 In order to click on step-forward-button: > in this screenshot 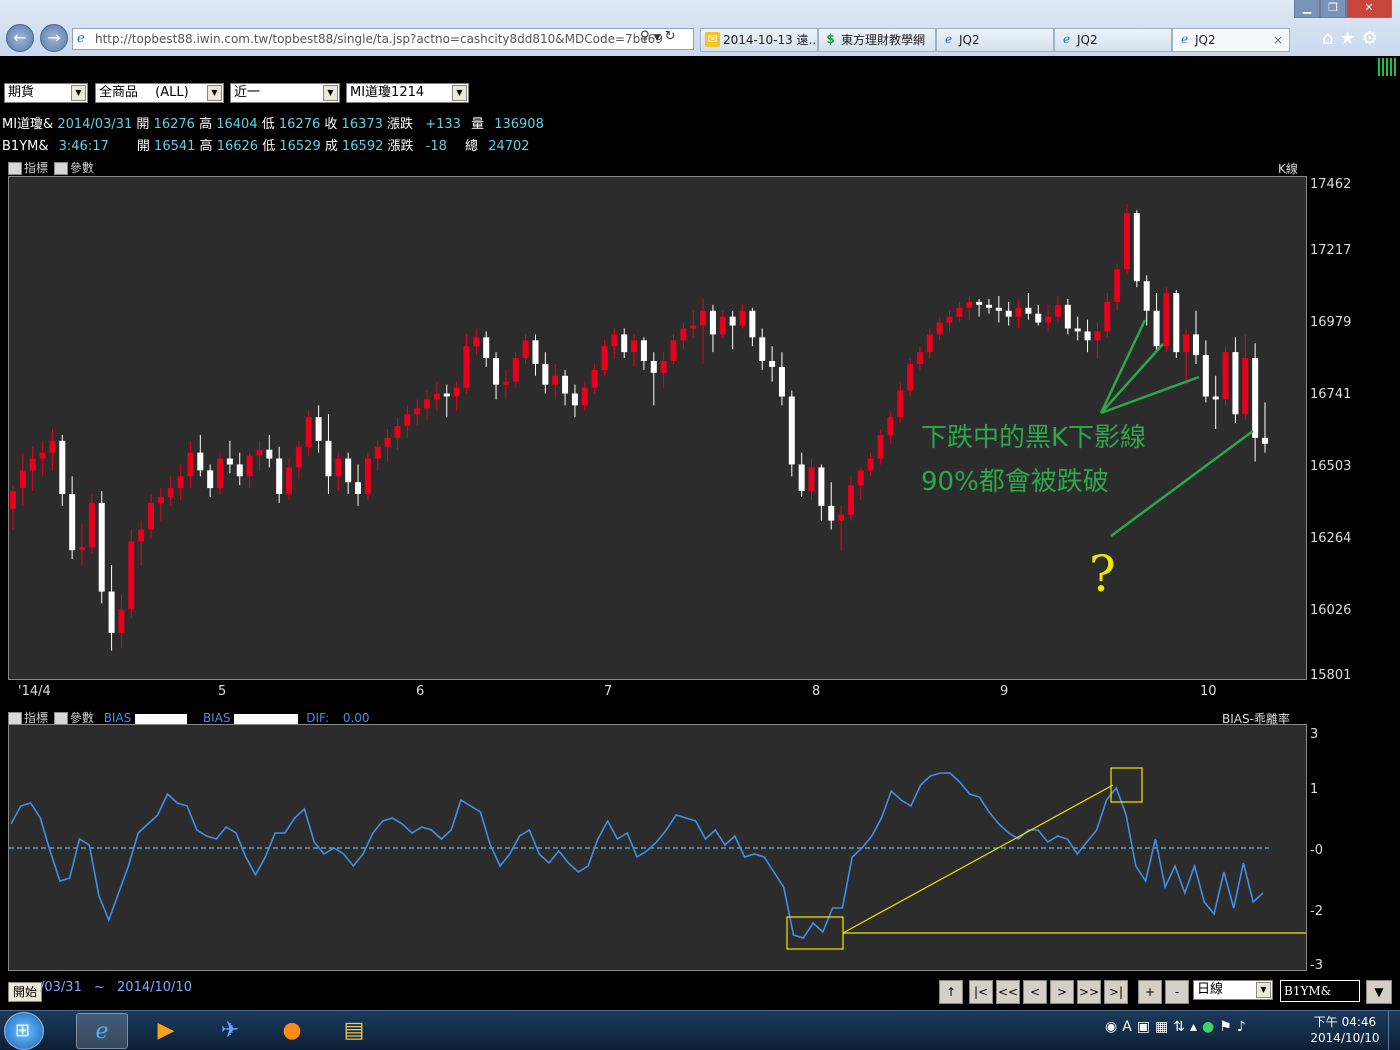, I will do `click(1062, 992)`.